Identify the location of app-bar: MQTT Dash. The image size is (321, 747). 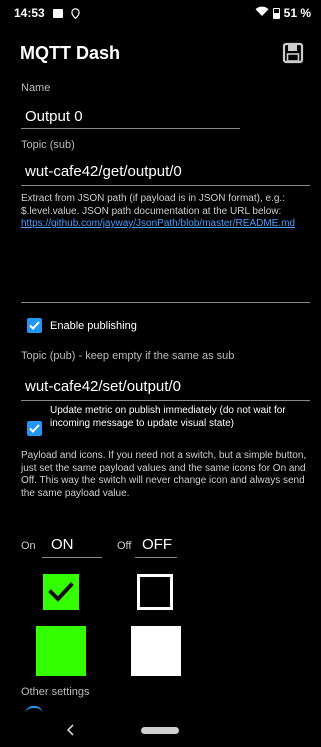
(160, 53).